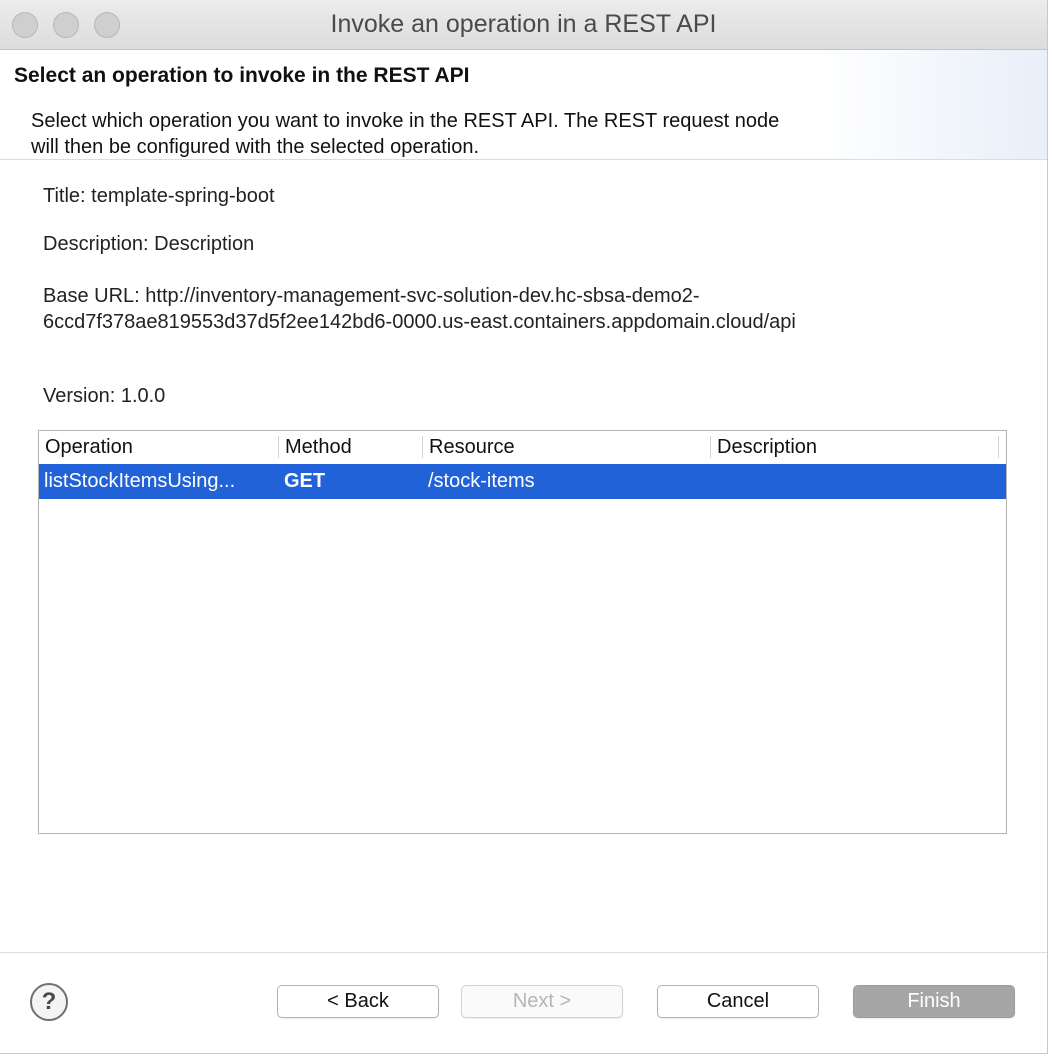 Image resolution: width=1052 pixels, height=1058 pixels. I want to click on cell-description, so click(856, 481).